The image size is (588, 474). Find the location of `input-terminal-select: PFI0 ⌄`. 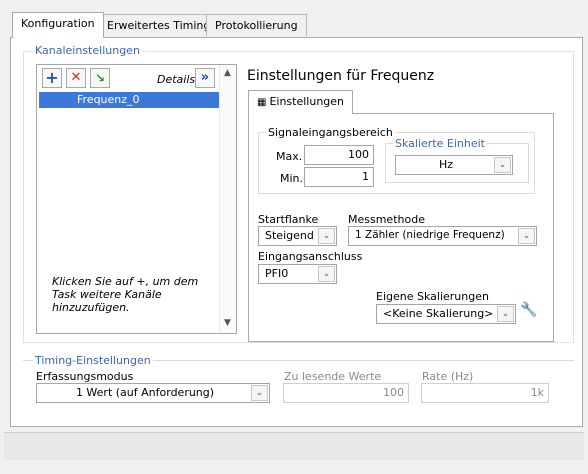

input-terminal-select: PFI0 ⌄ is located at coordinates (297, 274).